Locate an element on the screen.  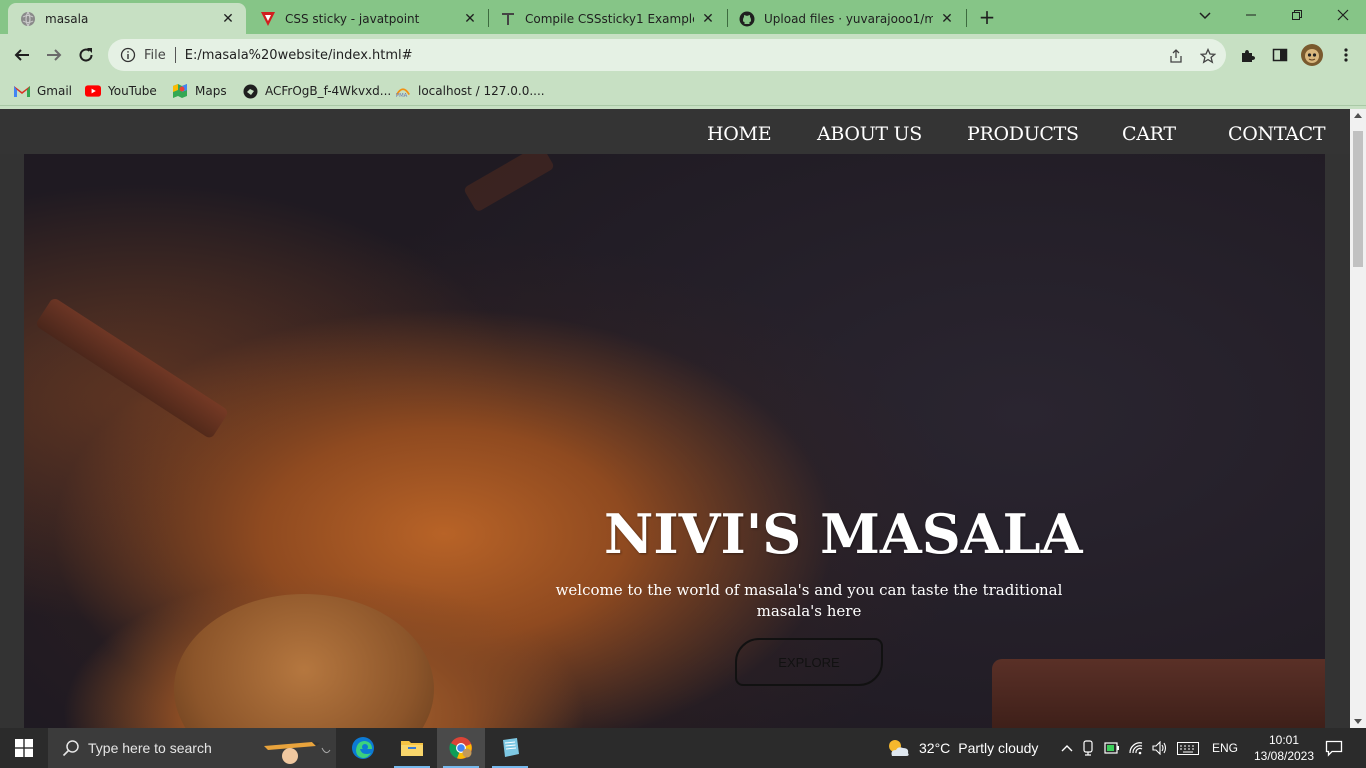
edge-icon is located at coordinates (363, 748).